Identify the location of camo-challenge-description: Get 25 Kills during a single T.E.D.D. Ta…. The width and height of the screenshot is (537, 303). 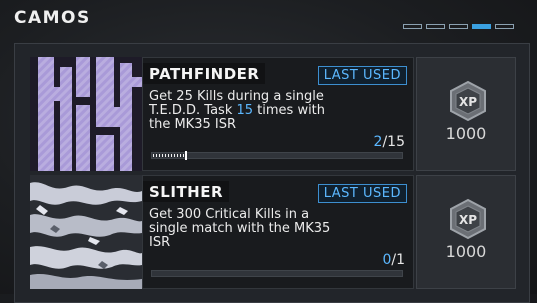
(237, 110).